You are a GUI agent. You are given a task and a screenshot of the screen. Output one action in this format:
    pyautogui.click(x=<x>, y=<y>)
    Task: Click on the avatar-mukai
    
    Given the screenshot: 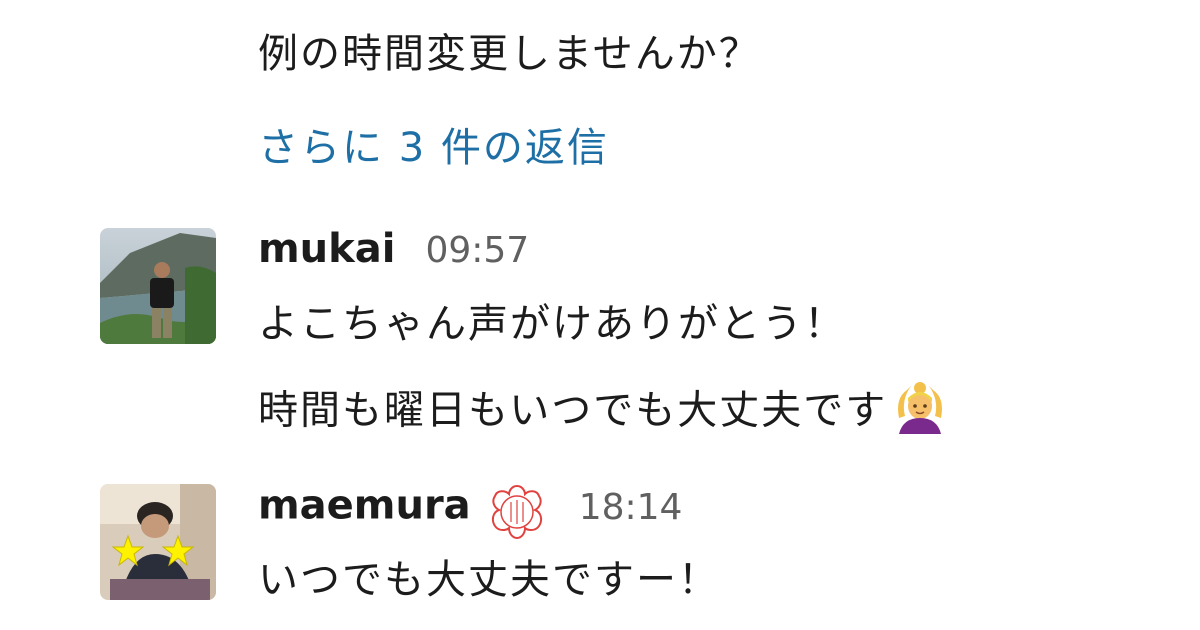 What is the action you would take?
    pyautogui.click(x=158, y=286)
    